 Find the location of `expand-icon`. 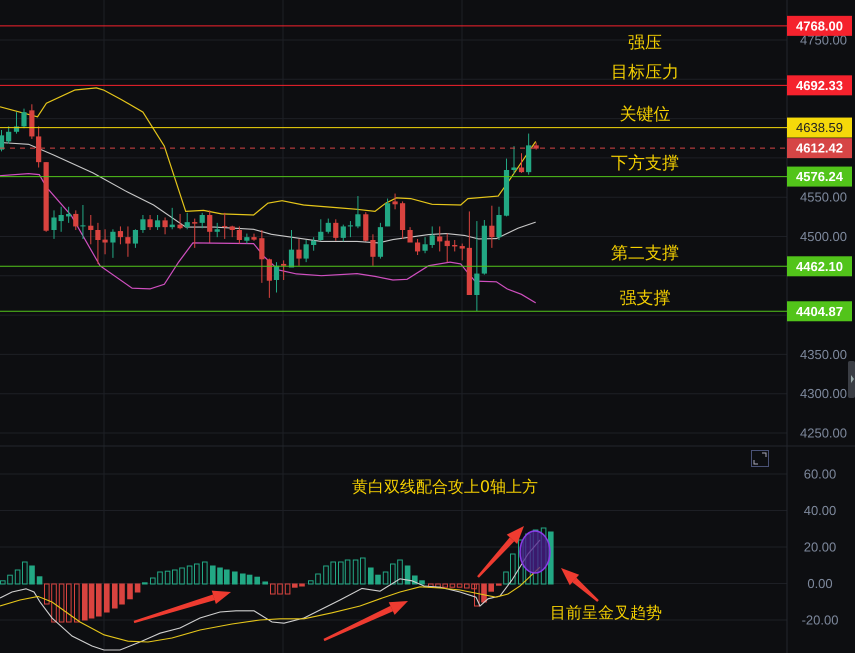

expand-icon is located at coordinates (760, 458).